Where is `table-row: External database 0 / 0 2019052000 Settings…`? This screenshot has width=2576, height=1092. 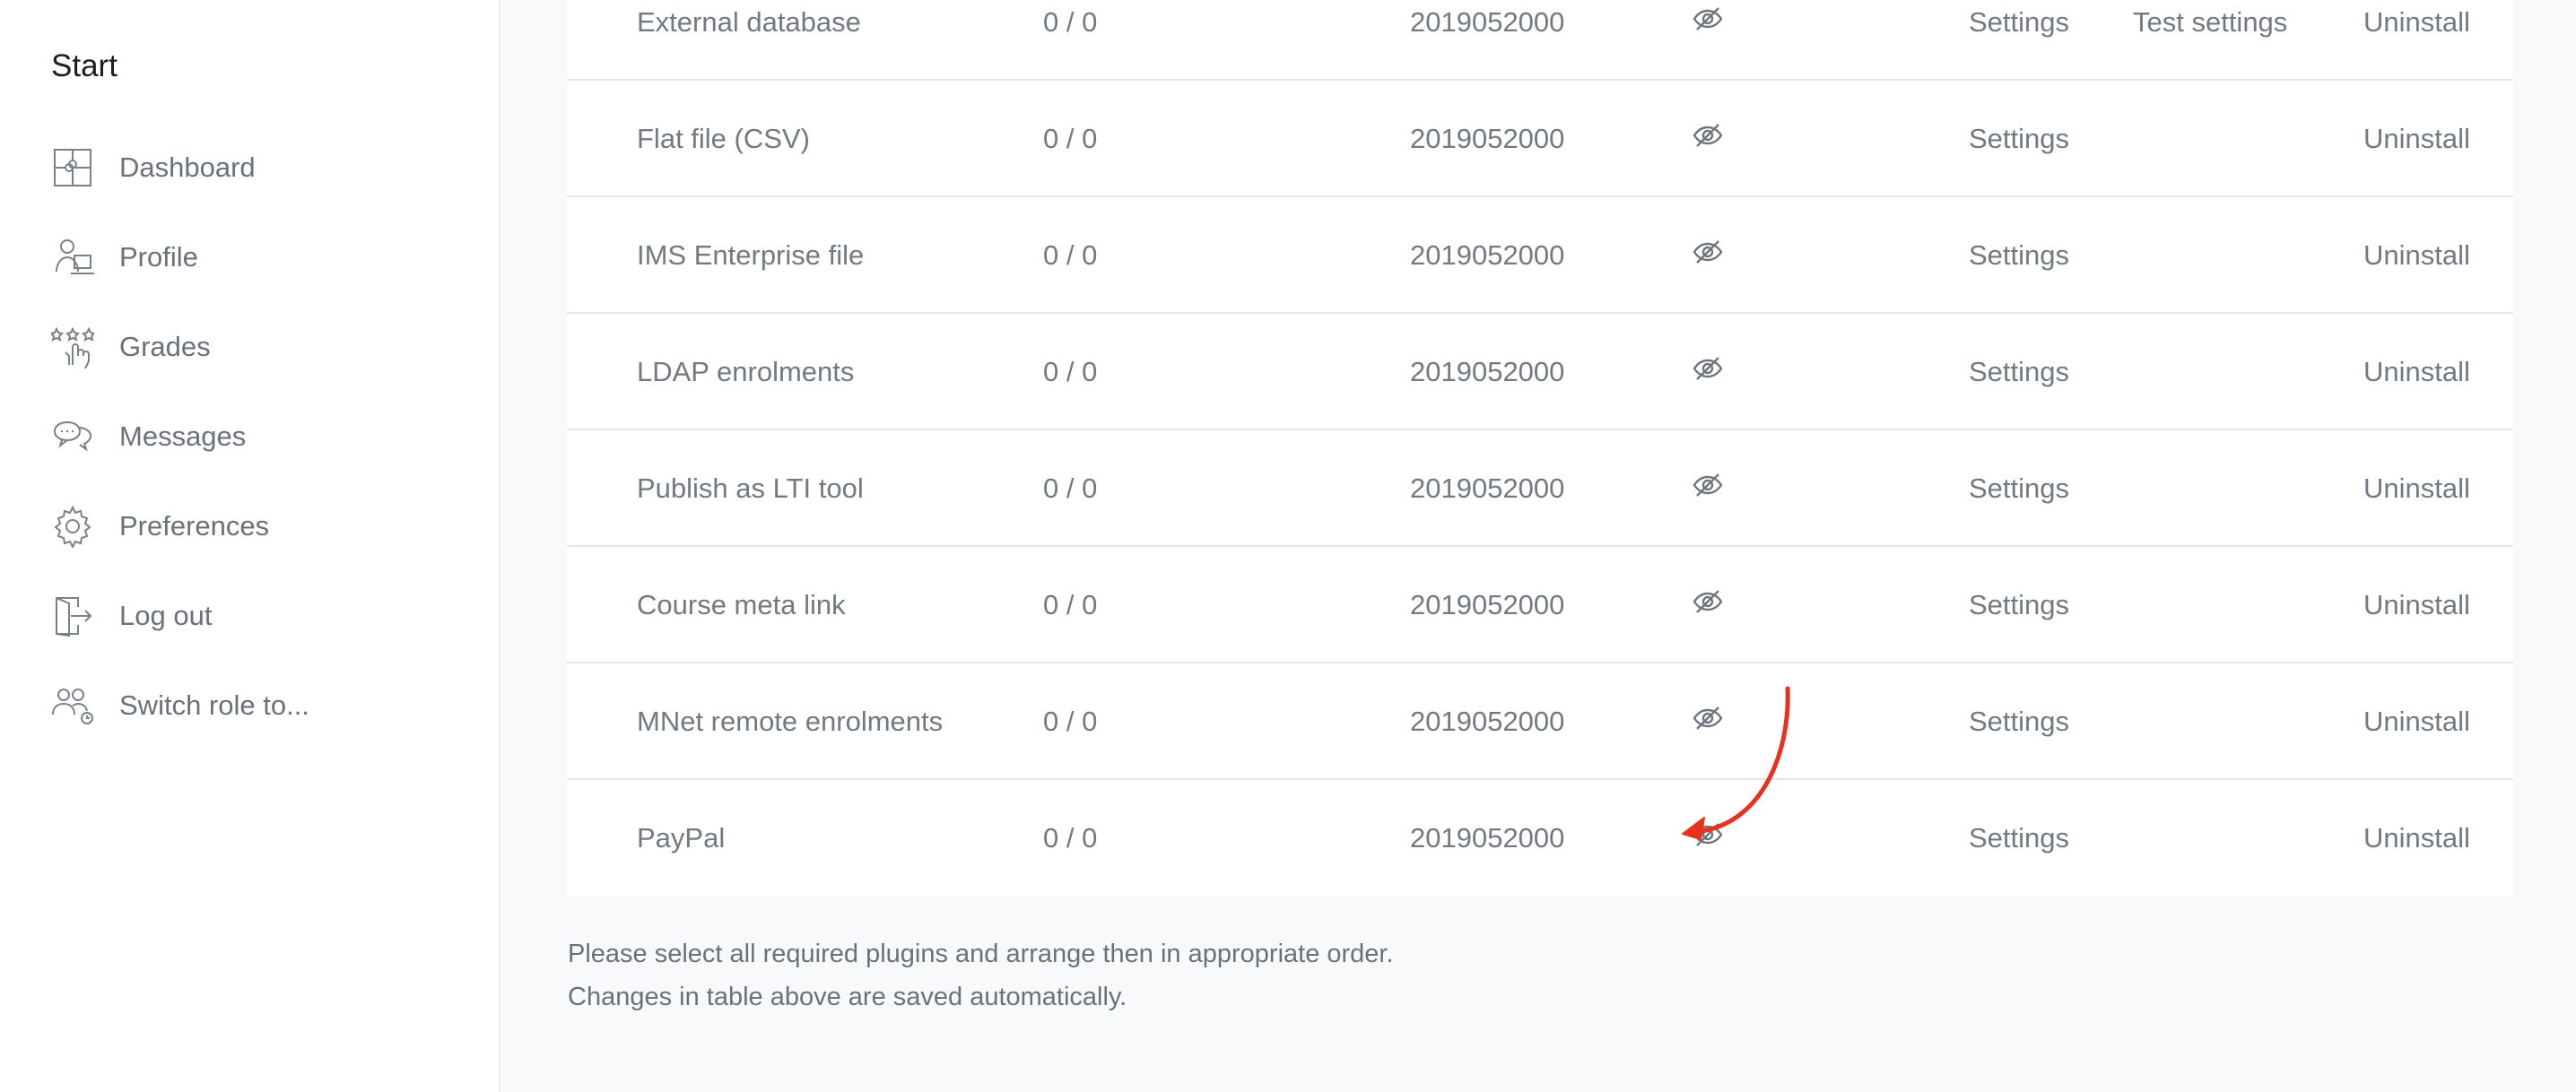
table-row: External database 0 / 0 2019052000 Settings… is located at coordinates (1540, 41).